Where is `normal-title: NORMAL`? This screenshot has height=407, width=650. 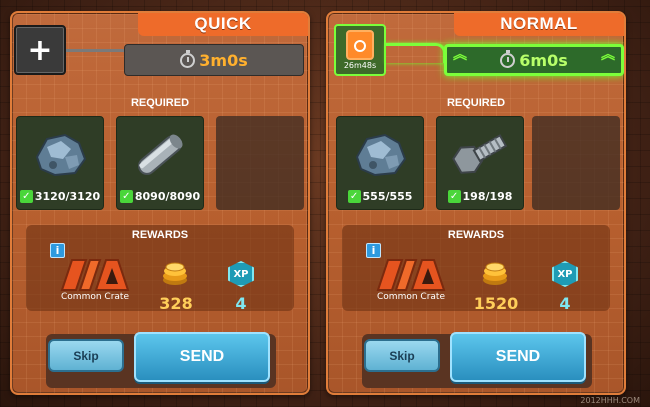
normal-title: NORMAL is located at coordinates (539, 24).